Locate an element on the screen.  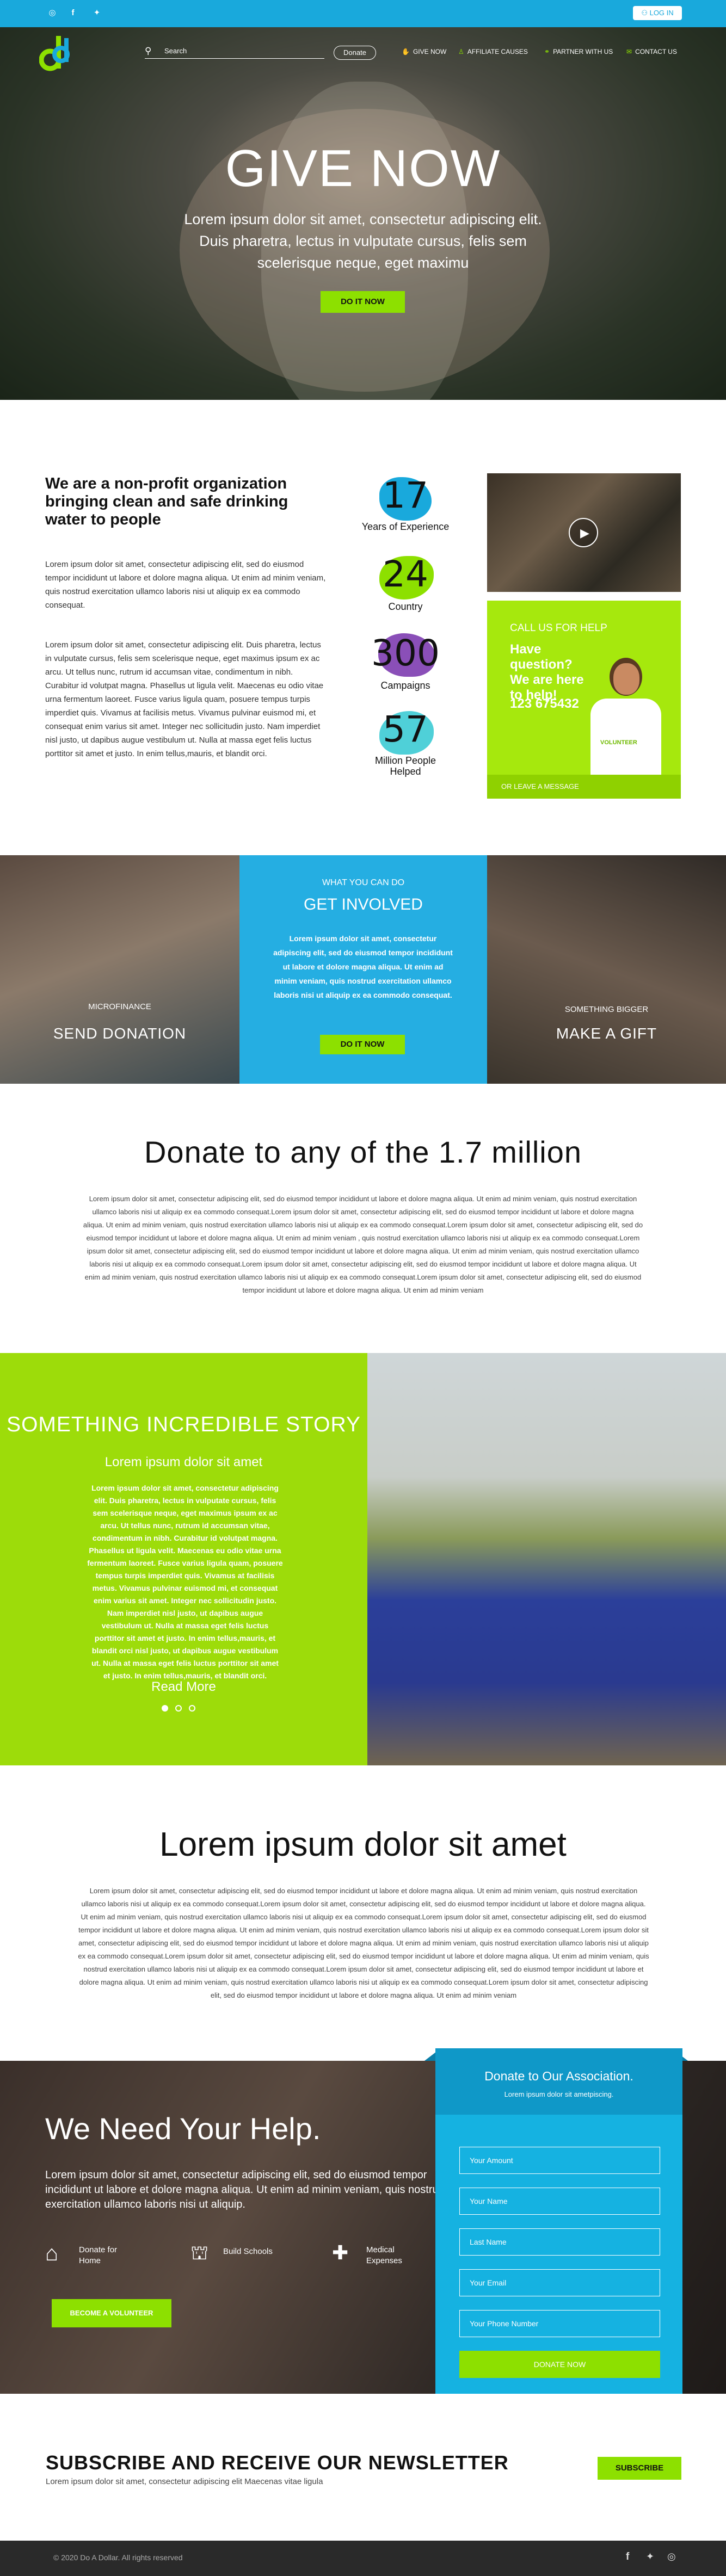
nav-give-now: ✋ GIVE NOW is located at coordinates (424, 51).